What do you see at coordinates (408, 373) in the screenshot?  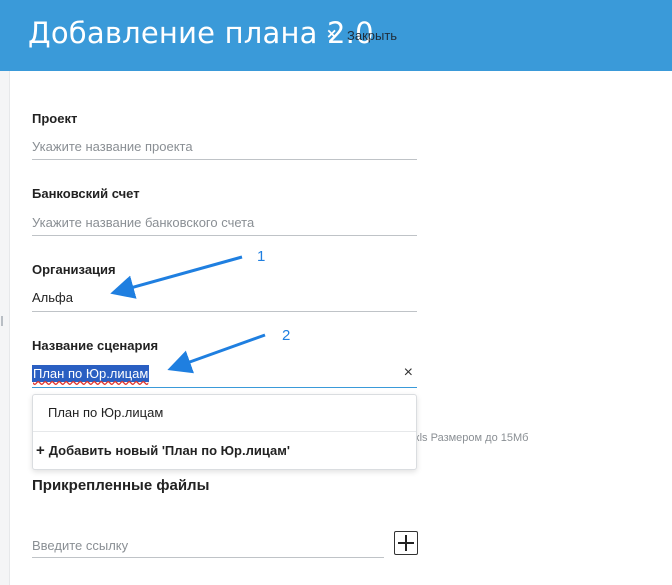 I see `clear-icon: ×` at bounding box center [408, 373].